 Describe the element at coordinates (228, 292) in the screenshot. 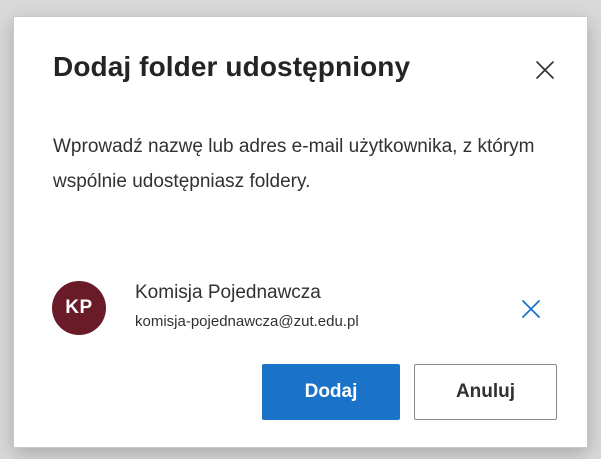

I see `person-name: Komisja Pojednawcza` at that location.